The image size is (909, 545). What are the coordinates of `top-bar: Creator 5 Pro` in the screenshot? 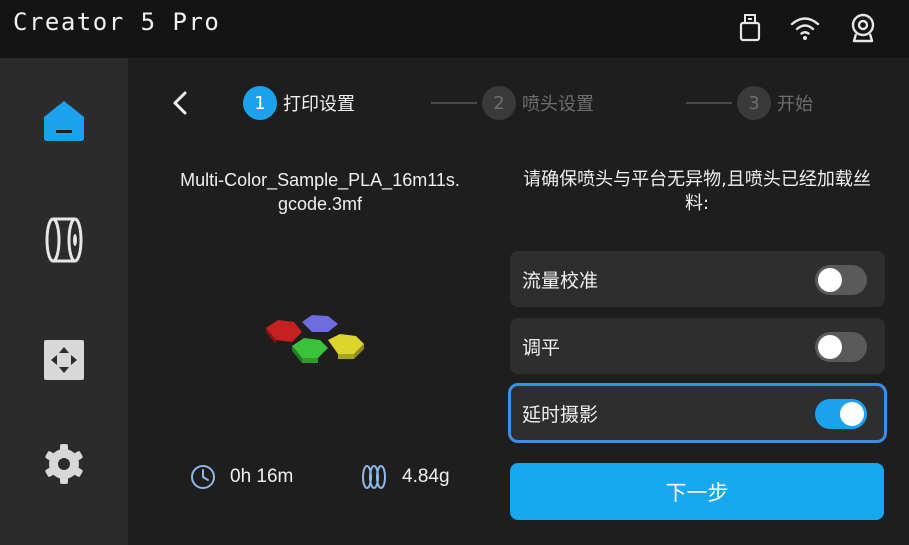 It's located at (454, 29).